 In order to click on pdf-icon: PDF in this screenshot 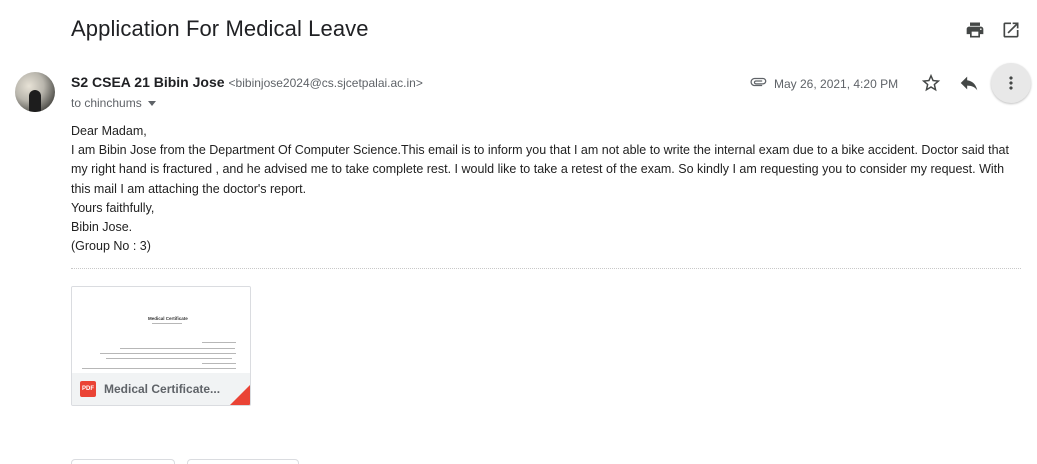, I will do `click(88, 389)`.